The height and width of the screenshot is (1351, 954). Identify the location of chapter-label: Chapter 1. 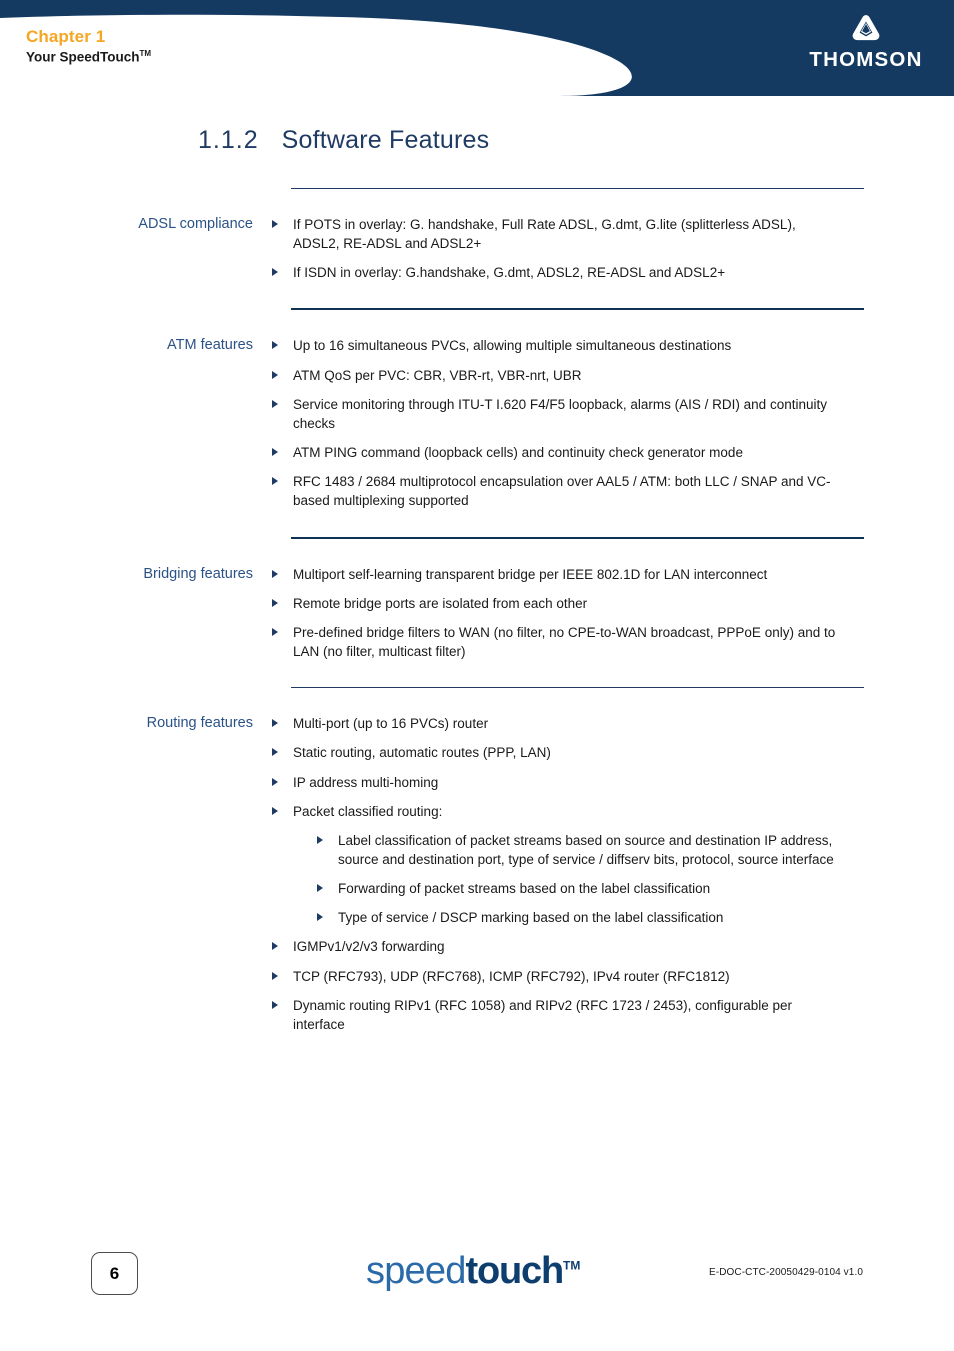
(66, 36).